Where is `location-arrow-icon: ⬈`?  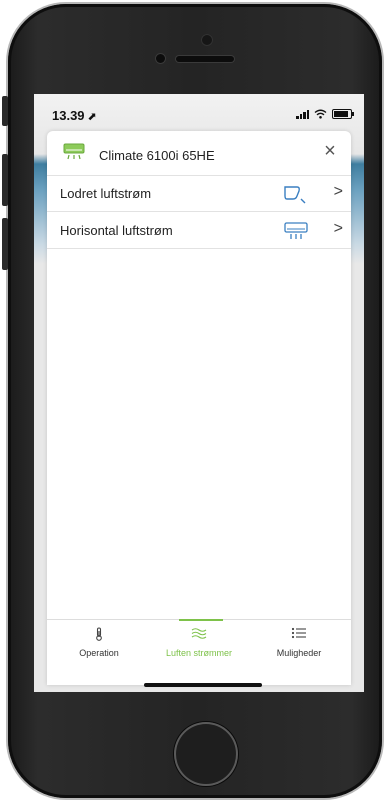 location-arrow-icon: ⬈ is located at coordinates (92, 117).